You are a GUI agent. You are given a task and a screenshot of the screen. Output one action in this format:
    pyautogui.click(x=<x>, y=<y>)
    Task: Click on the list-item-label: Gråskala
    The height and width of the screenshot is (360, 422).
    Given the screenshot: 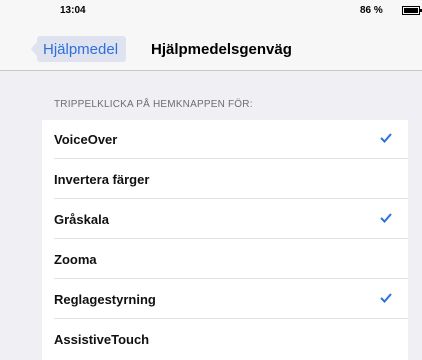 What is the action you would take?
    pyautogui.click(x=81, y=219)
    